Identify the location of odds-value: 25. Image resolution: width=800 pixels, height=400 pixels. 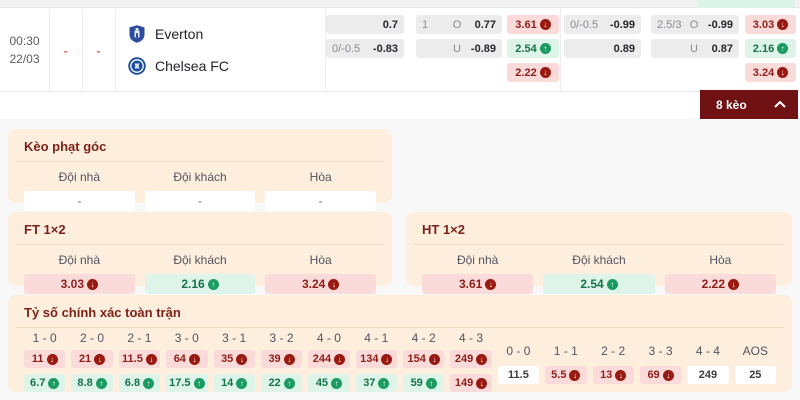
(755, 375).